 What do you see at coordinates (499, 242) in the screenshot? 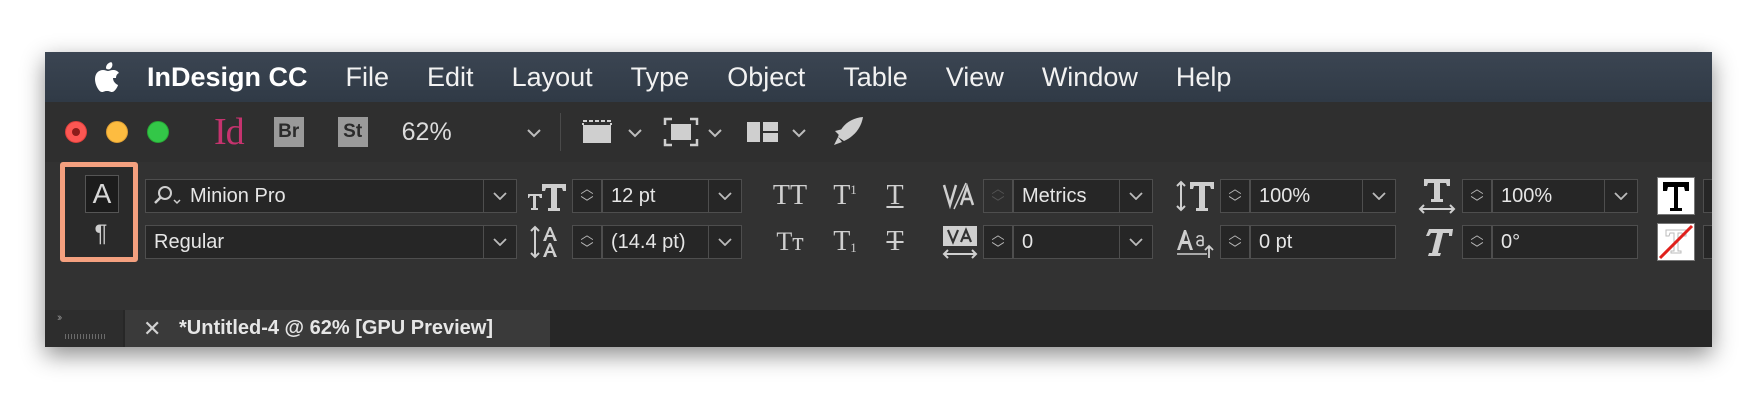
I see `font-style-dropdown-chevron-icon` at bounding box center [499, 242].